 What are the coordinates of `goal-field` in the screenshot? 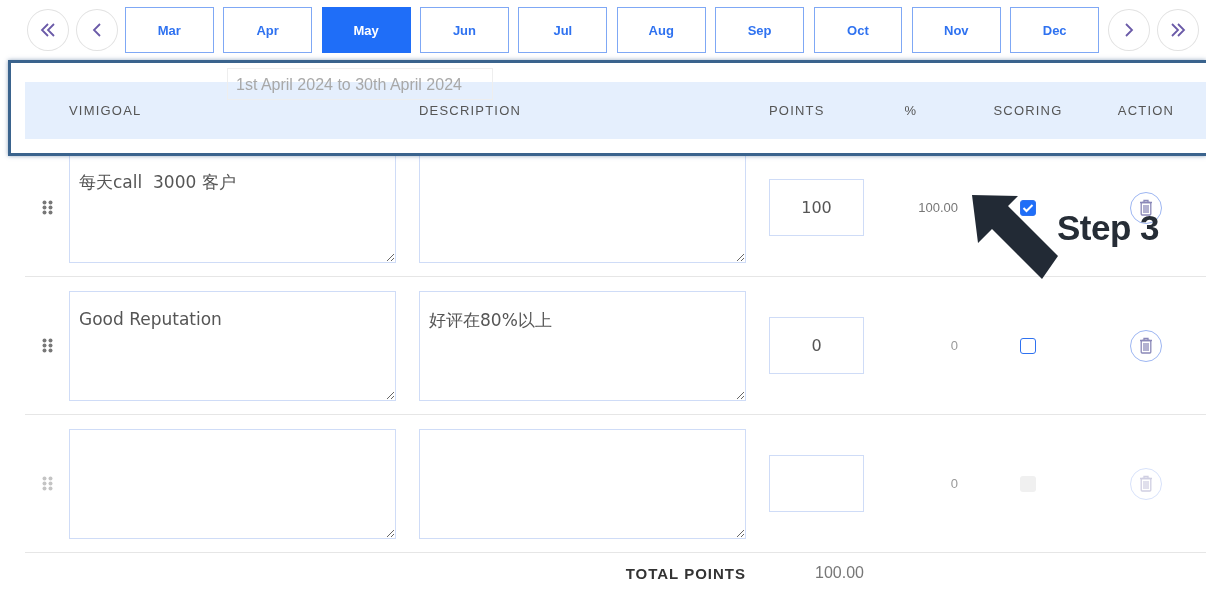 It's located at (232, 483).